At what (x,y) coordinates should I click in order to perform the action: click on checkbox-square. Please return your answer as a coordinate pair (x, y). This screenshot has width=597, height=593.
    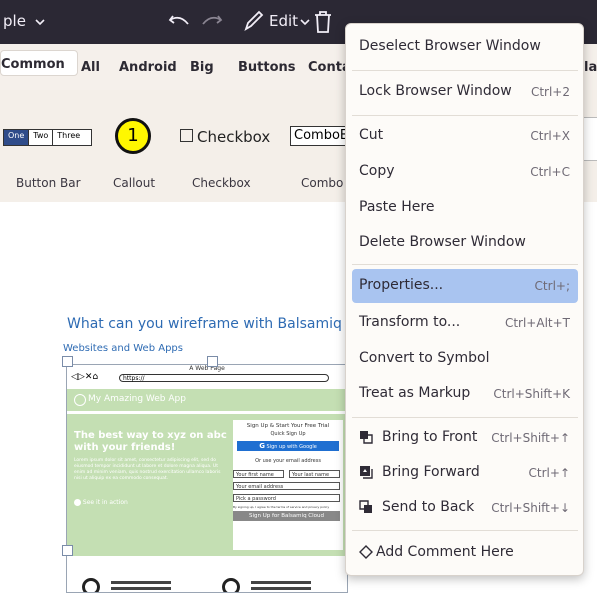
    Looking at the image, I should click on (186, 135).